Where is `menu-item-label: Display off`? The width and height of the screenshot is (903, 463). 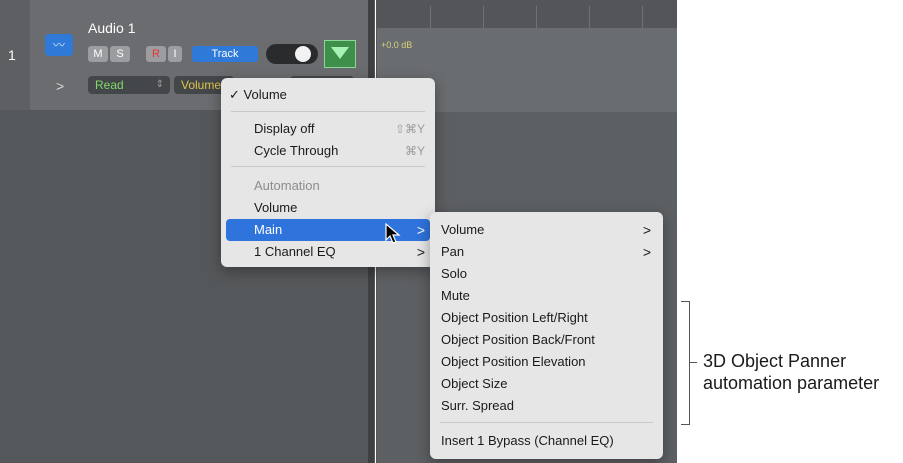 menu-item-label: Display off is located at coordinates (284, 128).